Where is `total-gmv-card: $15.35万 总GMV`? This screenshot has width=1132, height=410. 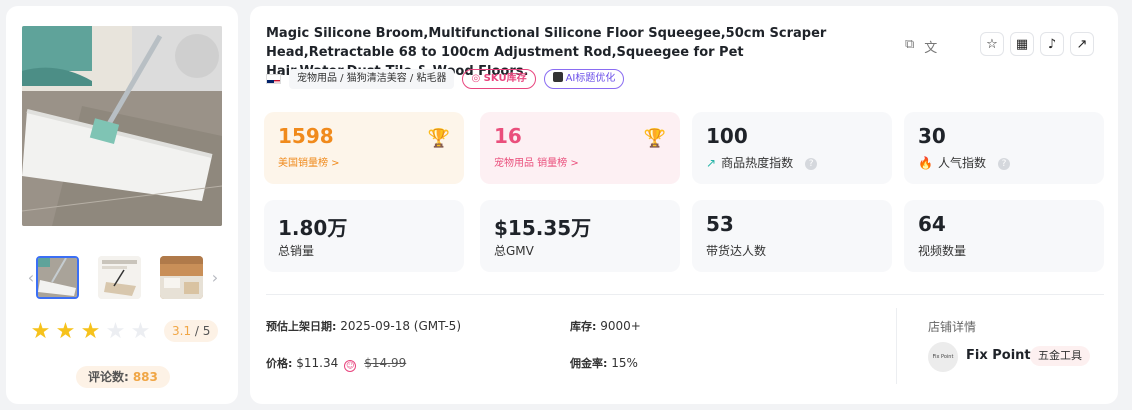
total-gmv-card: $15.35万 总GMV is located at coordinates (580, 236).